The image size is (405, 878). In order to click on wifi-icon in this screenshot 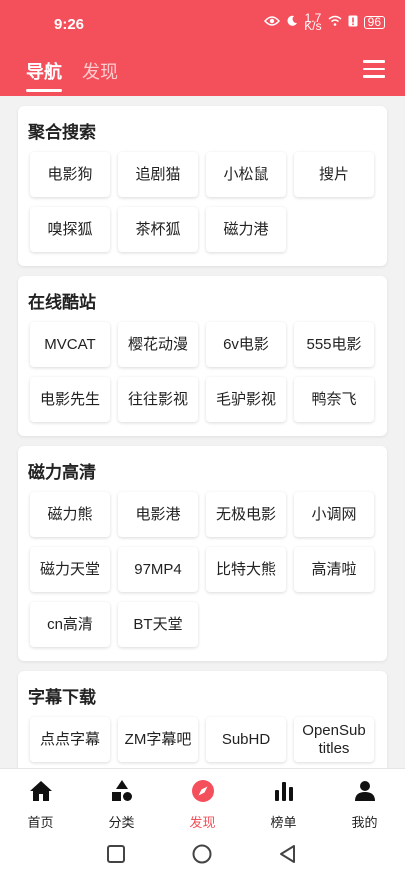, I will do `click(335, 22)`.